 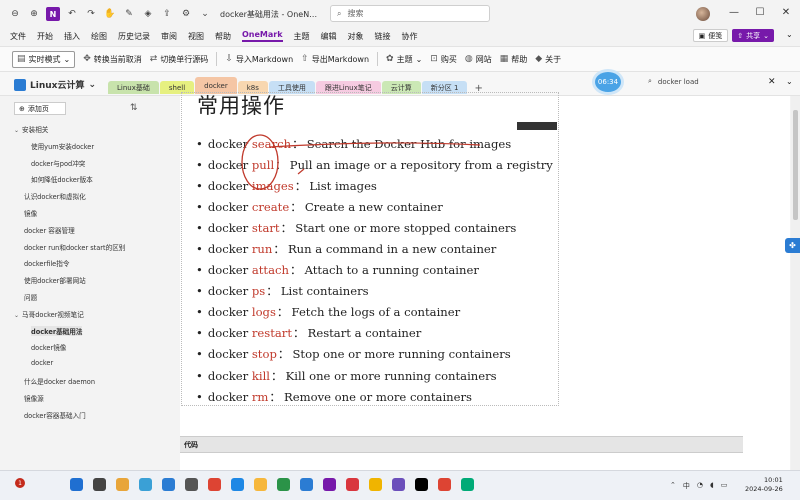 I want to click on page-title: 常用操作, so click(x=241, y=105).